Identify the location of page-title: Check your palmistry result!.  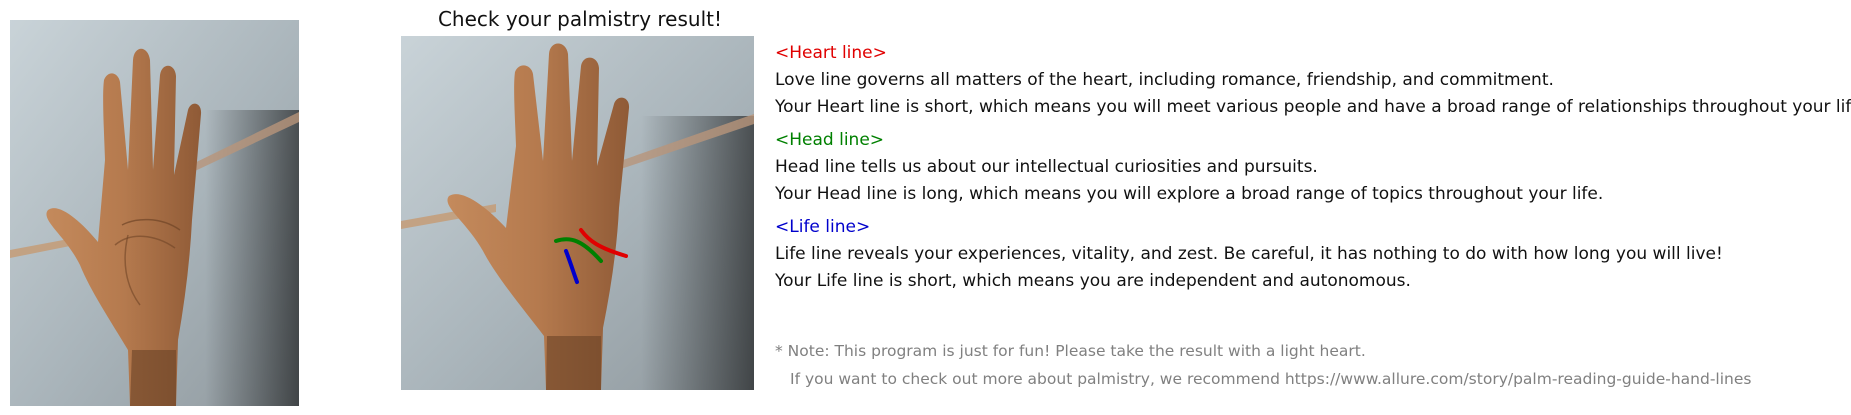
(580, 19).